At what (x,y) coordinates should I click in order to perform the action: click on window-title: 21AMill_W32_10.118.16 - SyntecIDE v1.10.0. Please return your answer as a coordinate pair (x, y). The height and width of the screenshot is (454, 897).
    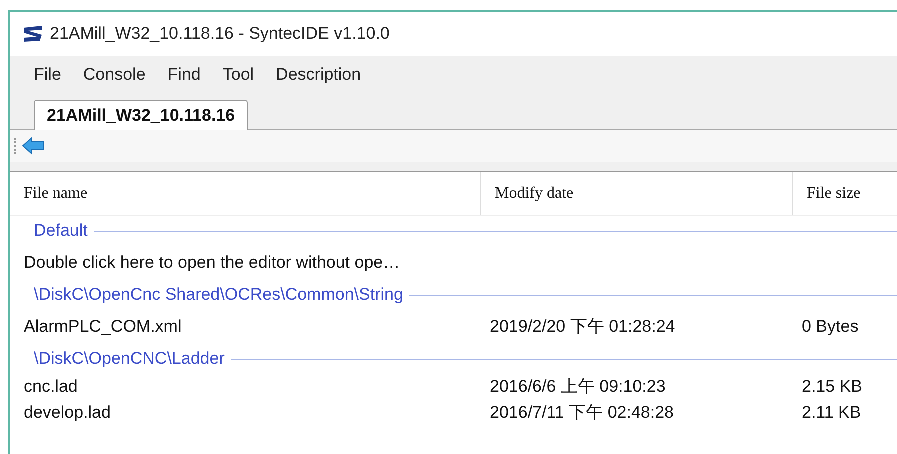
    Looking at the image, I should click on (220, 34).